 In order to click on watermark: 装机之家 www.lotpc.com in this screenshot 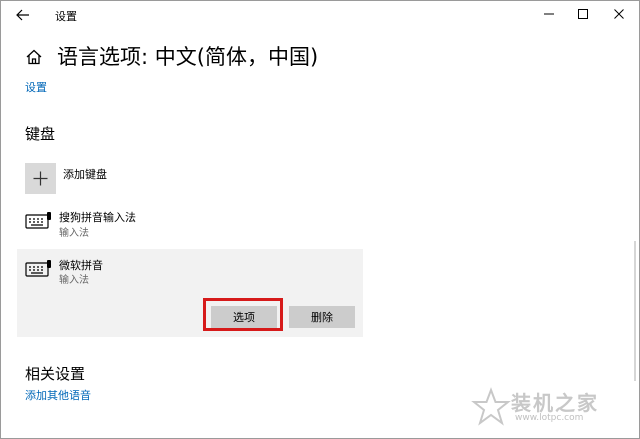, I will do `click(552, 408)`.